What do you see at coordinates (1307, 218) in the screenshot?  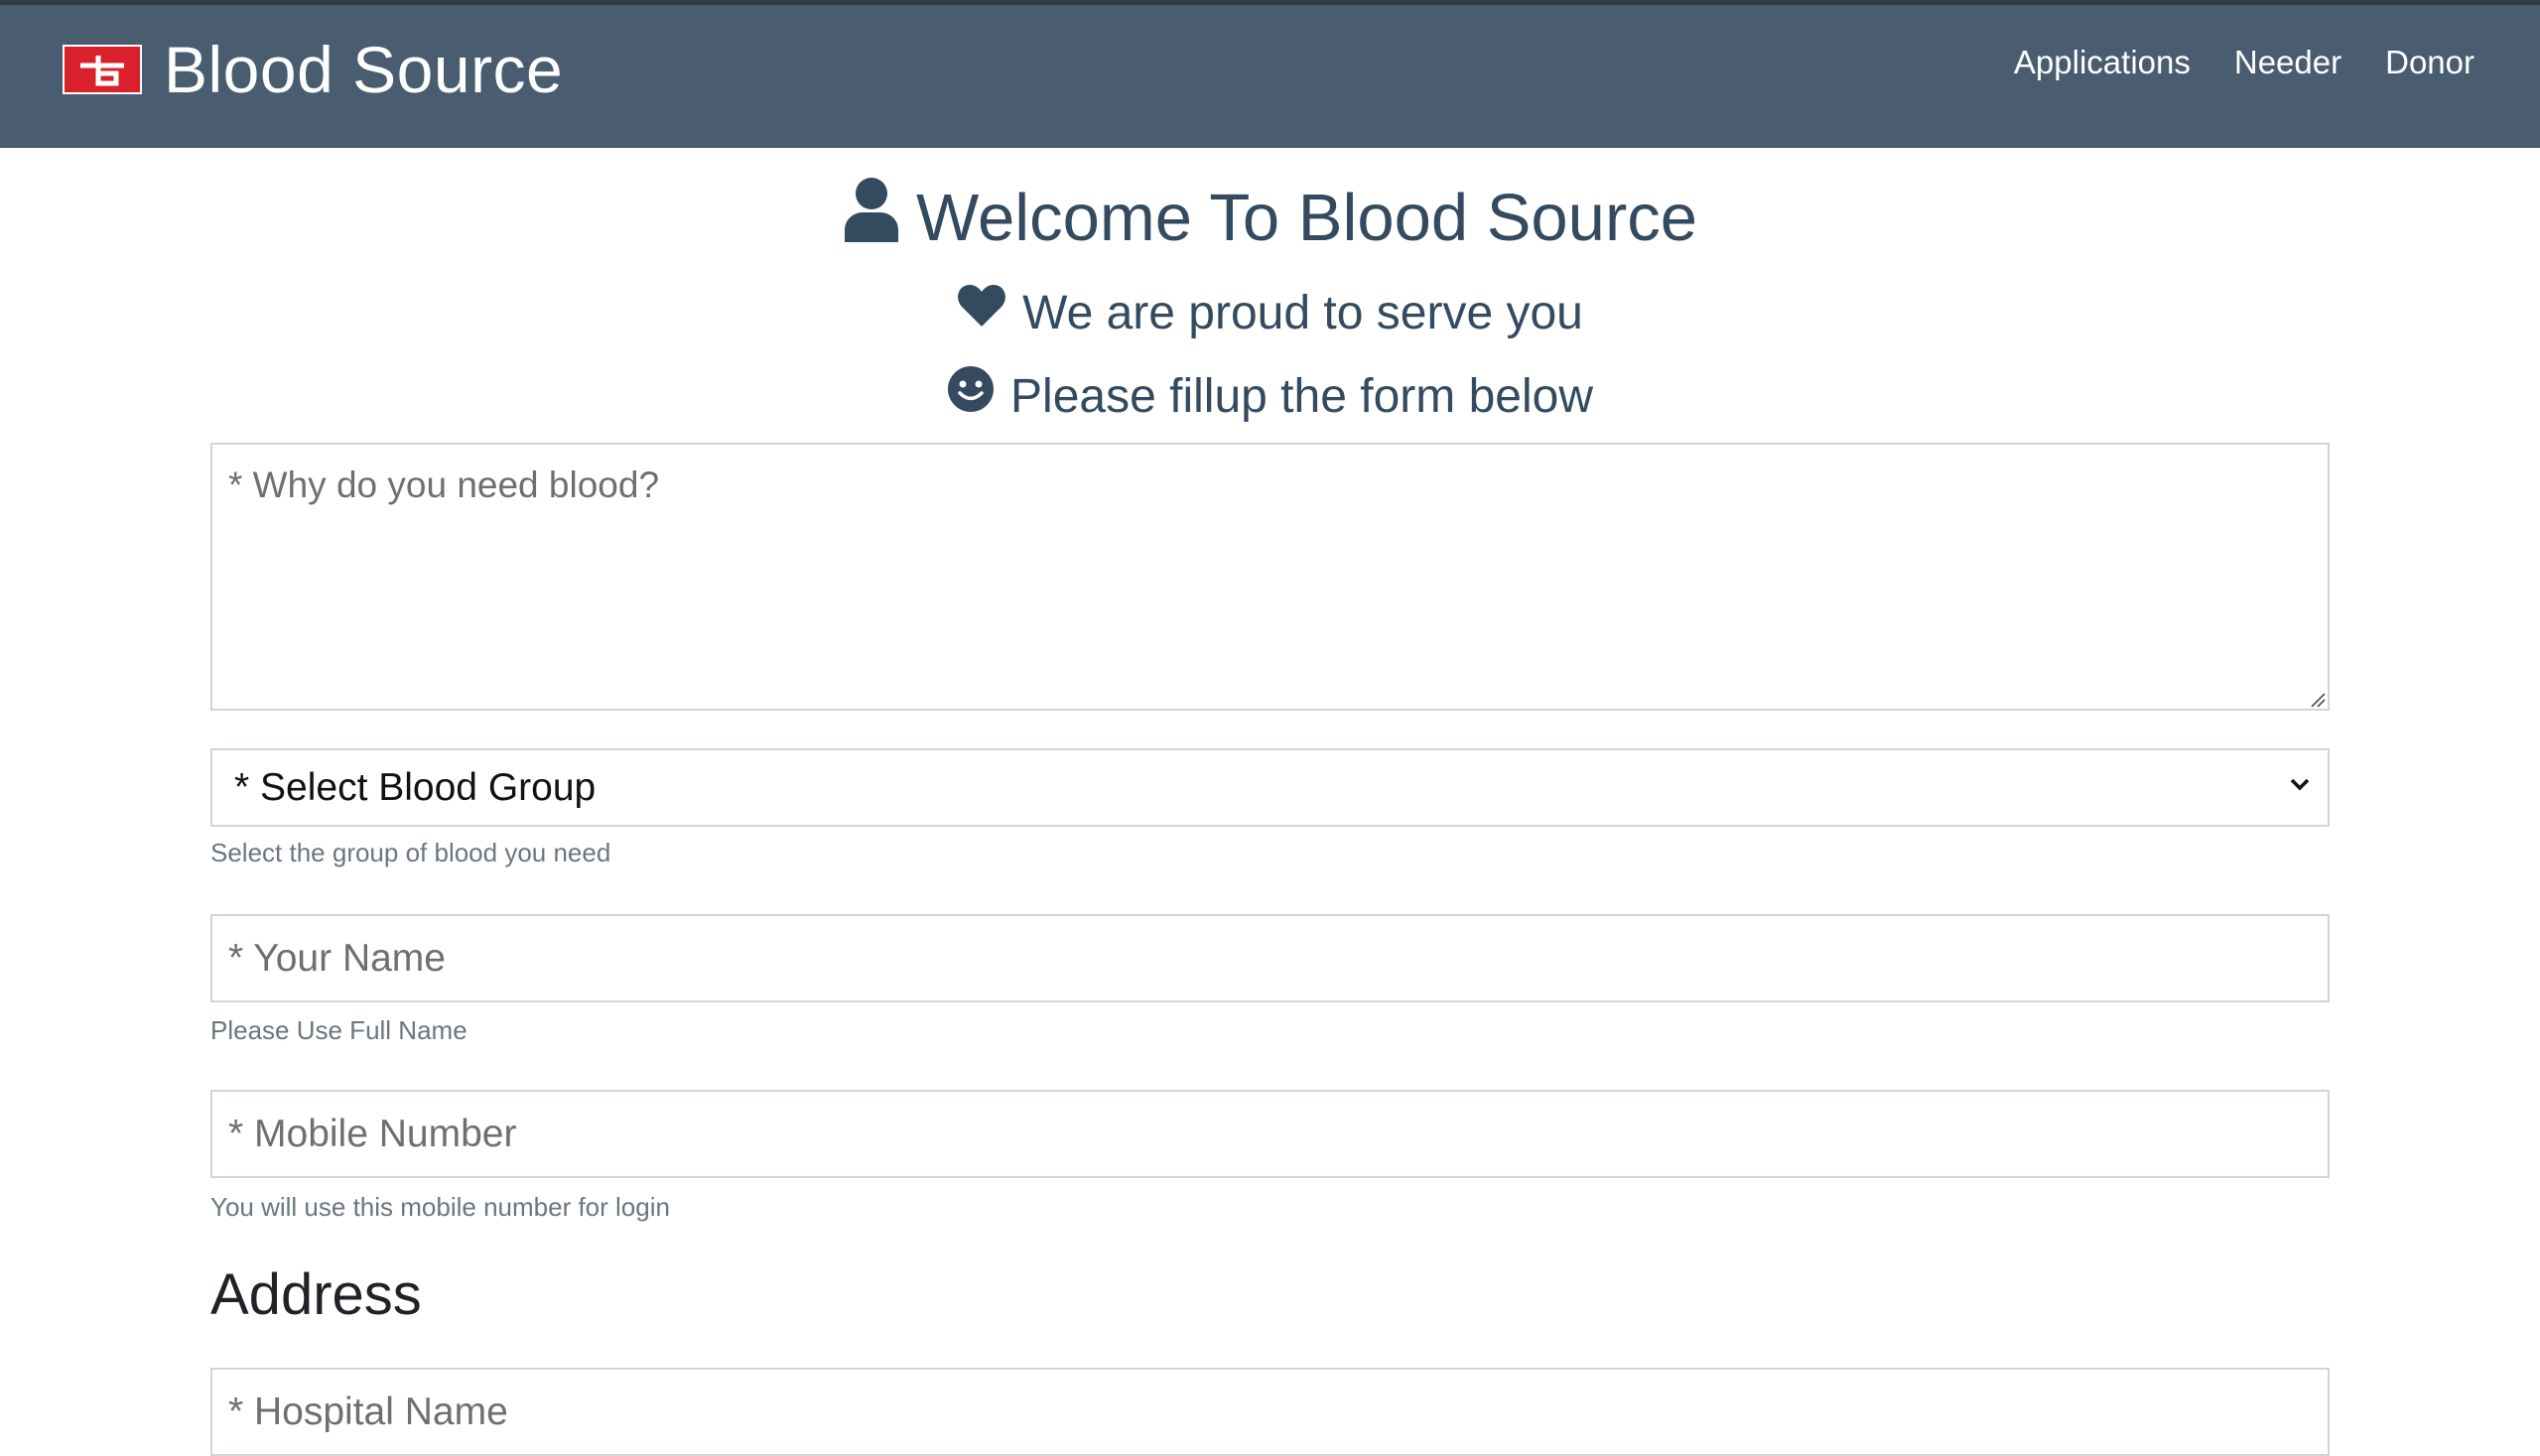 I see `page-title: Welcome To Blood Source` at bounding box center [1307, 218].